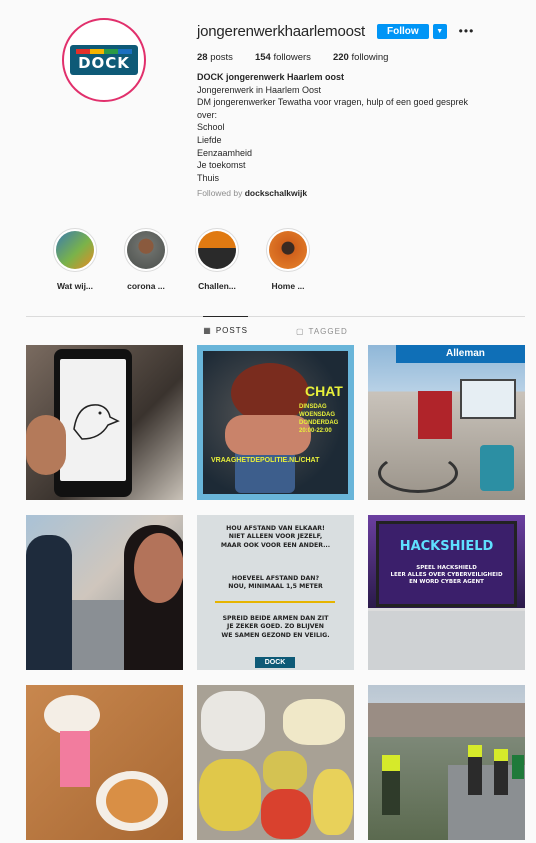 The width and height of the screenshot is (536, 843). I want to click on profile-tabs: ▦ POSTS ▢ TAGGED, so click(275, 330).